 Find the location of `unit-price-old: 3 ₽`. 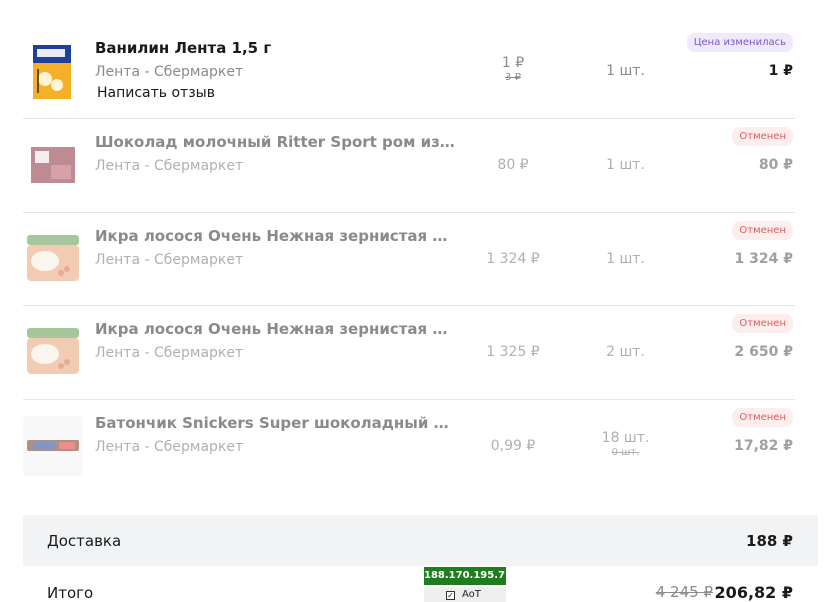

unit-price-old: 3 ₽ is located at coordinates (513, 77).